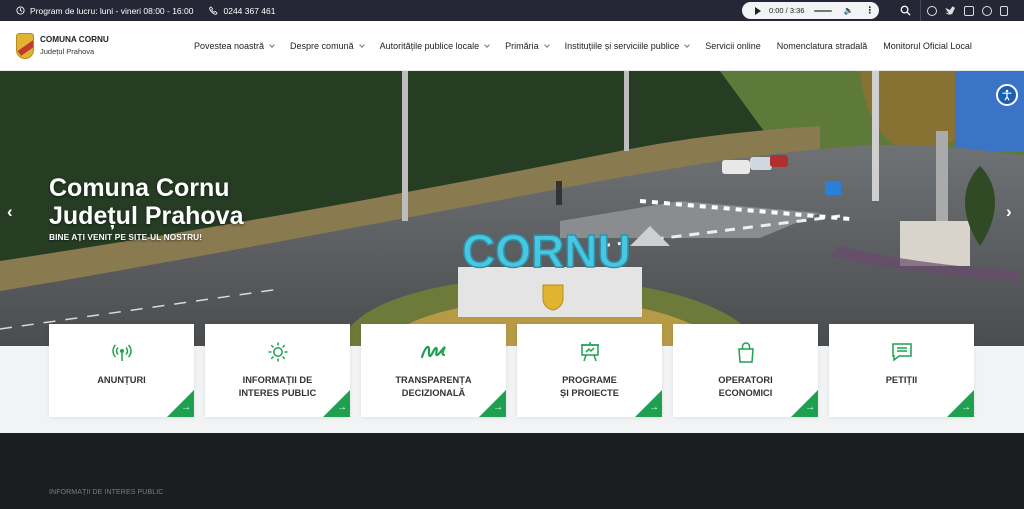  What do you see at coordinates (433, 352) in the screenshot?
I see `signature-icon` at bounding box center [433, 352].